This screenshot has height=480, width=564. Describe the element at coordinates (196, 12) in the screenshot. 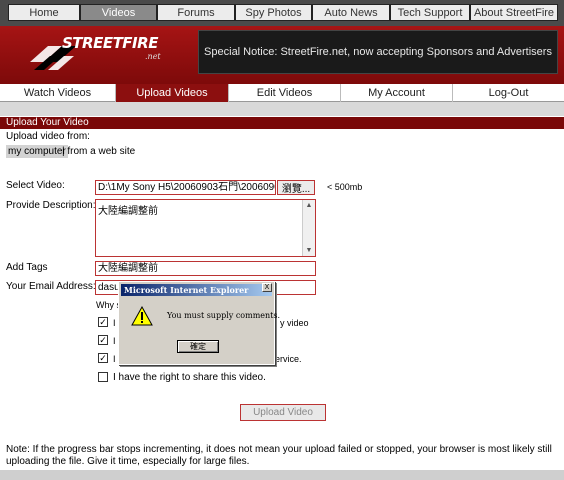

I see `top-nav-forums: Forums` at that location.